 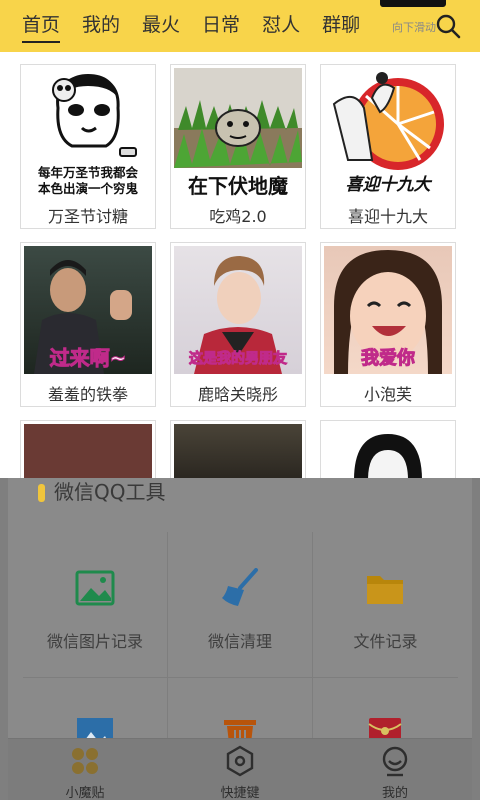 I want to click on nav-item-stickers: 小魔贴, so click(x=85, y=769).